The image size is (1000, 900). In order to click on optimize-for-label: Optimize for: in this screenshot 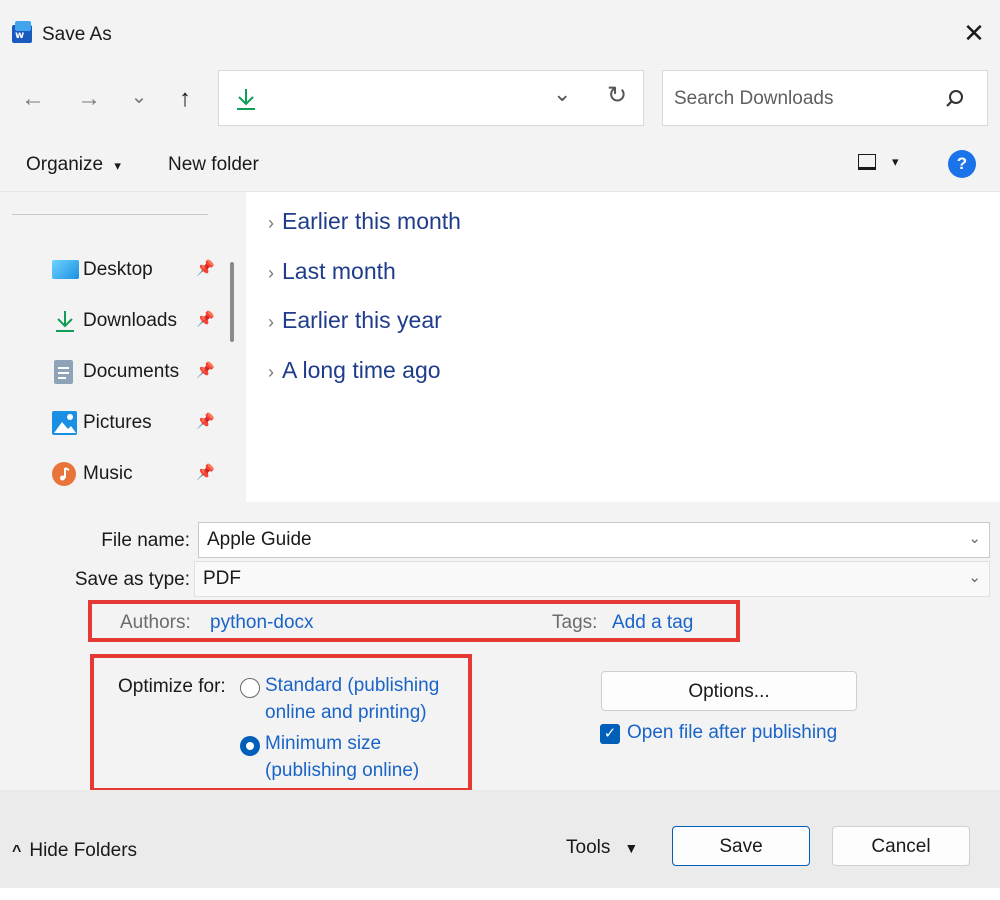, I will do `click(172, 686)`.